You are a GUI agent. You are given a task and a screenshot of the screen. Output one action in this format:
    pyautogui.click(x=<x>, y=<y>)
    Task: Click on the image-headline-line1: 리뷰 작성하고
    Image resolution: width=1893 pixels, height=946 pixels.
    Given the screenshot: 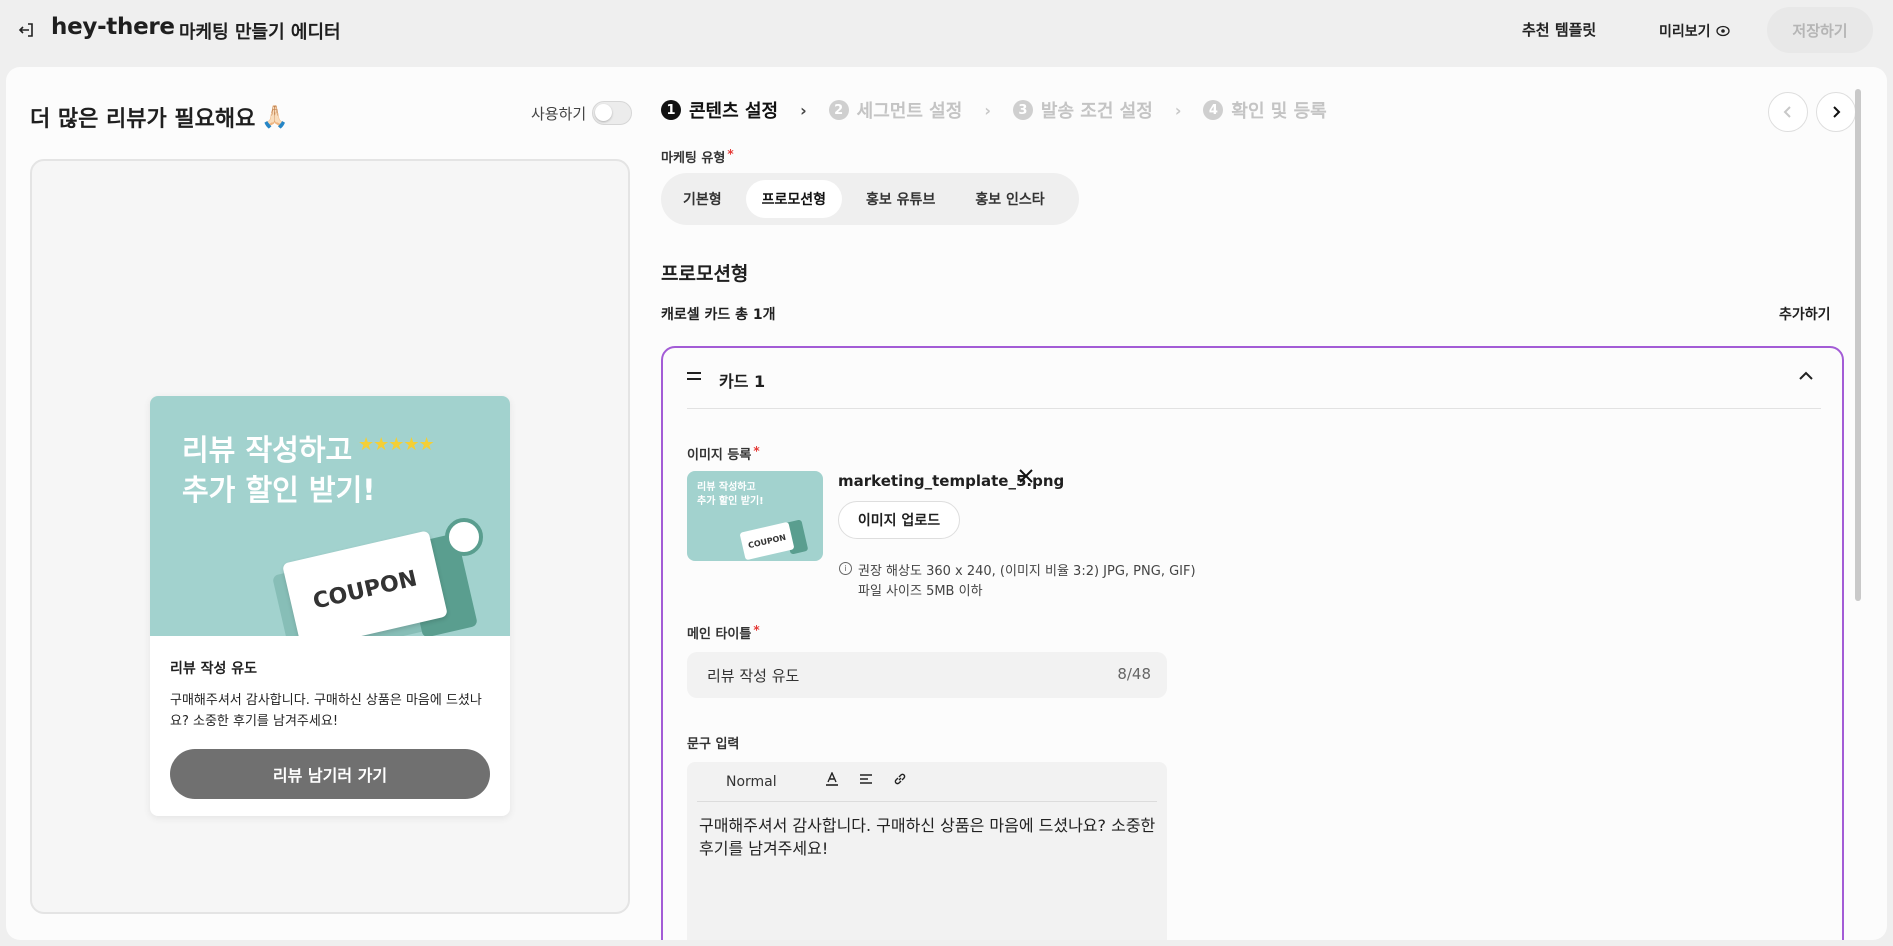 What is the action you would take?
    pyautogui.click(x=267, y=450)
    